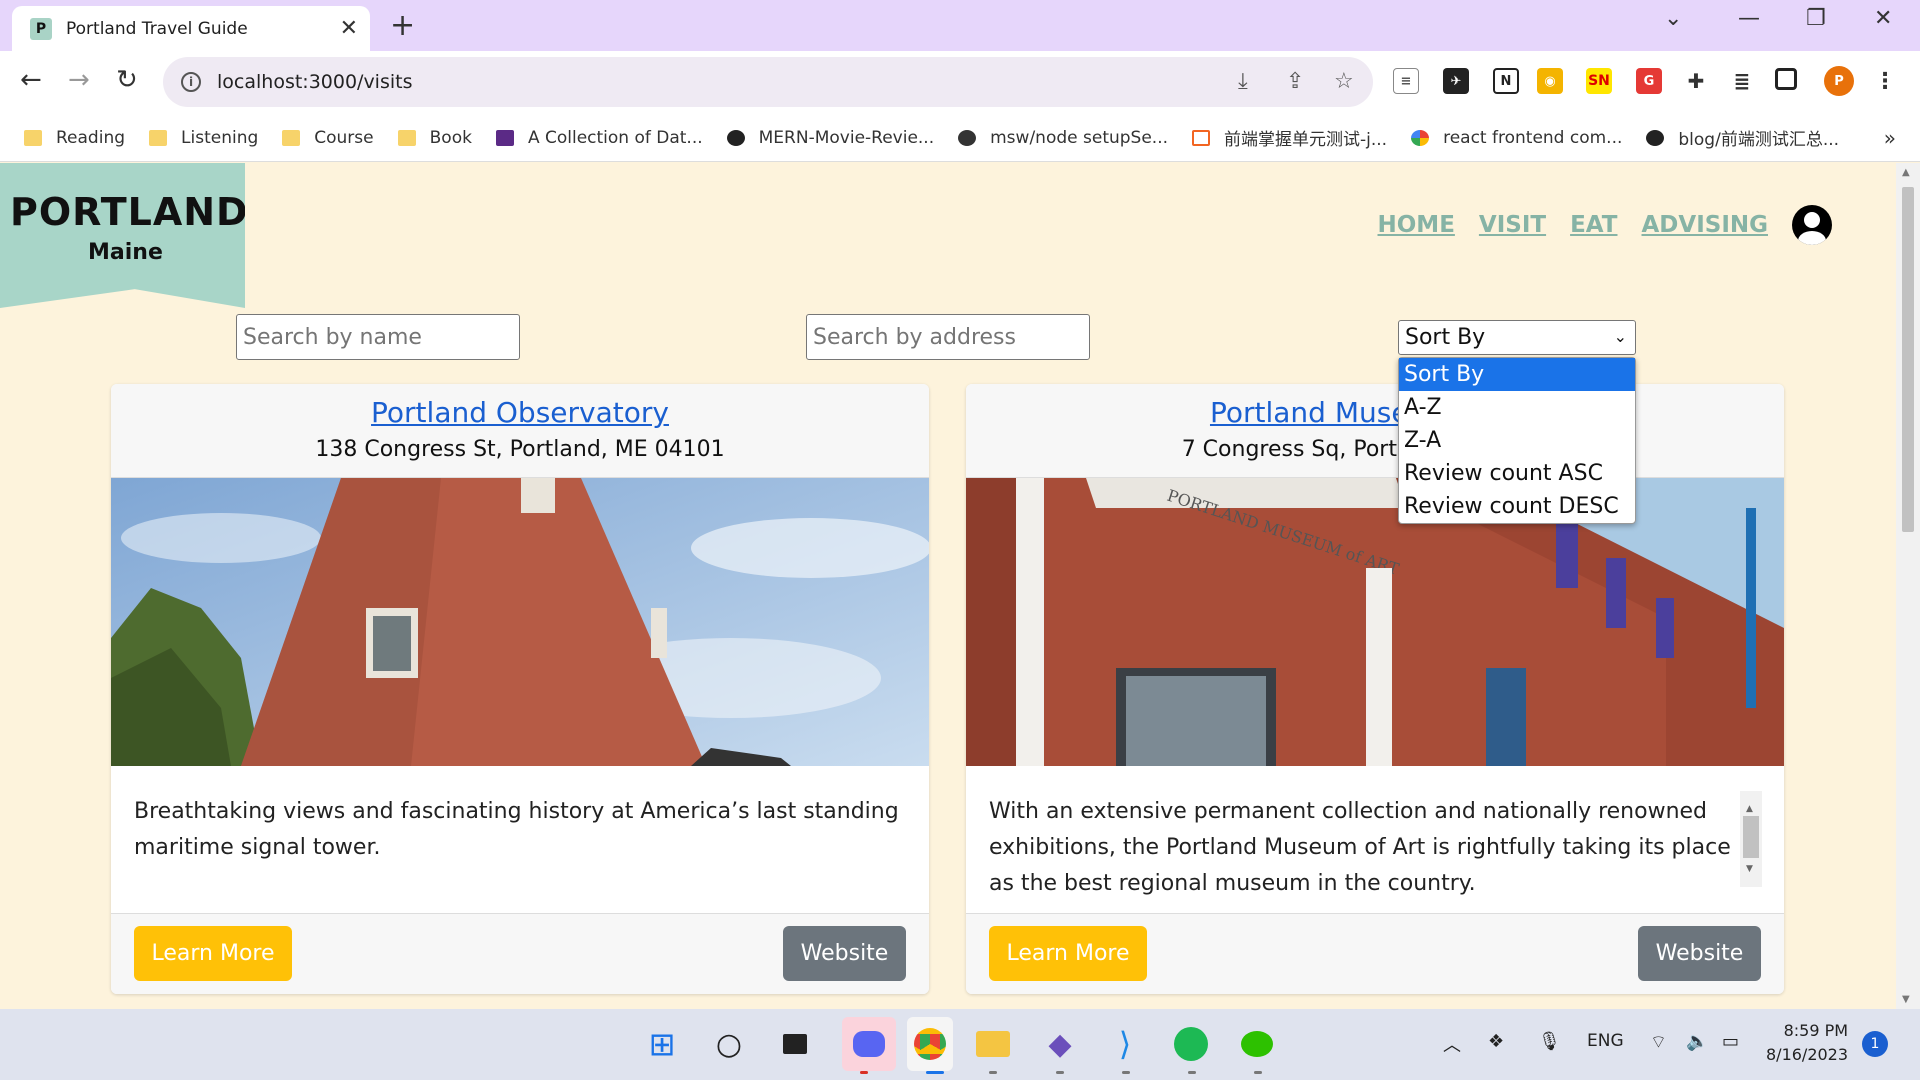 This screenshot has width=1920, height=1080. Describe the element at coordinates (1517, 374) in the screenshot. I see `sort-option-default: Sort By` at that location.